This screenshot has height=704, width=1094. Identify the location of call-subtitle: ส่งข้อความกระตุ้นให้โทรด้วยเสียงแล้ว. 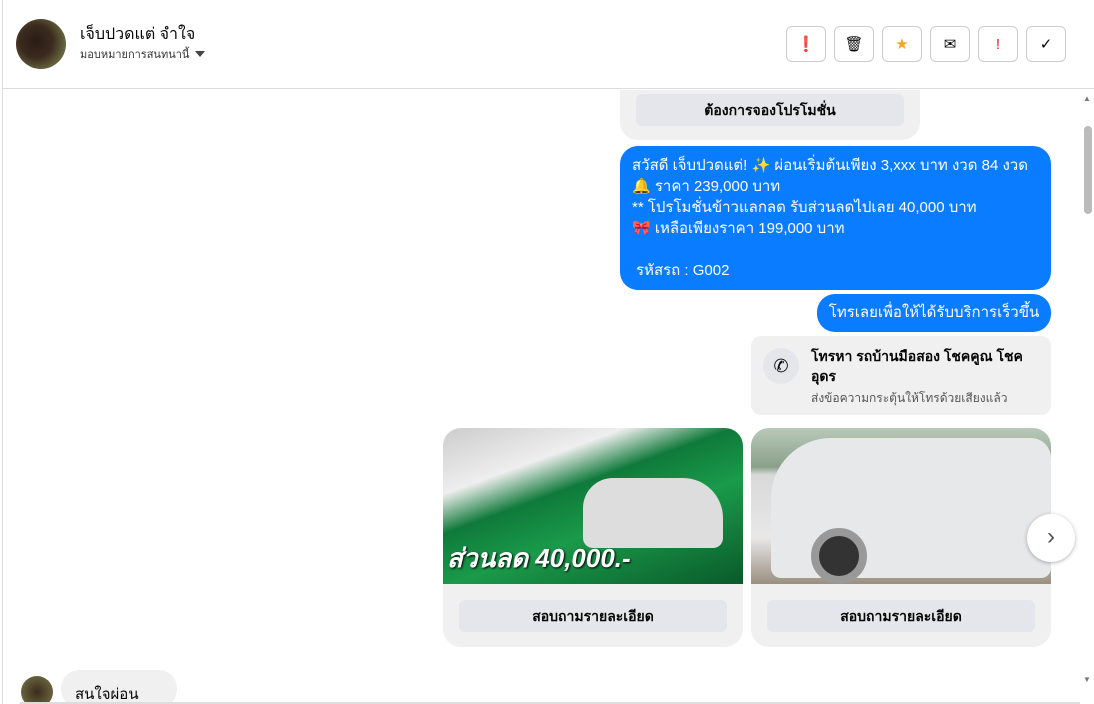
(909, 398).